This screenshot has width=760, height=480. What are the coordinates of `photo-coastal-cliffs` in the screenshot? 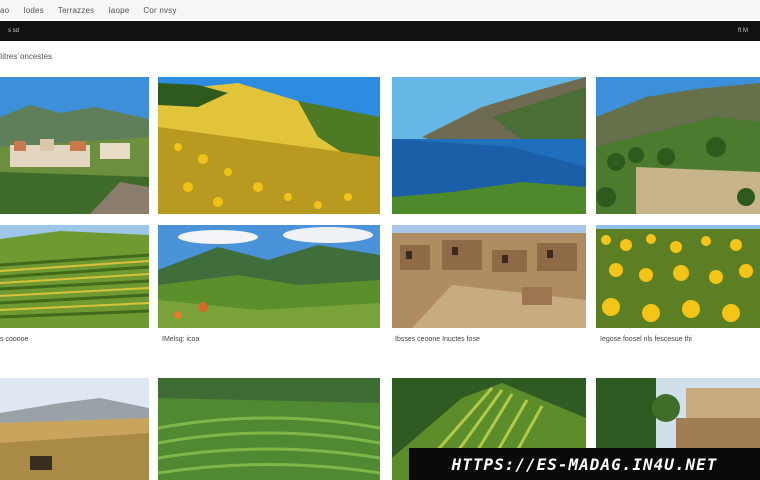 It's located at (489, 145).